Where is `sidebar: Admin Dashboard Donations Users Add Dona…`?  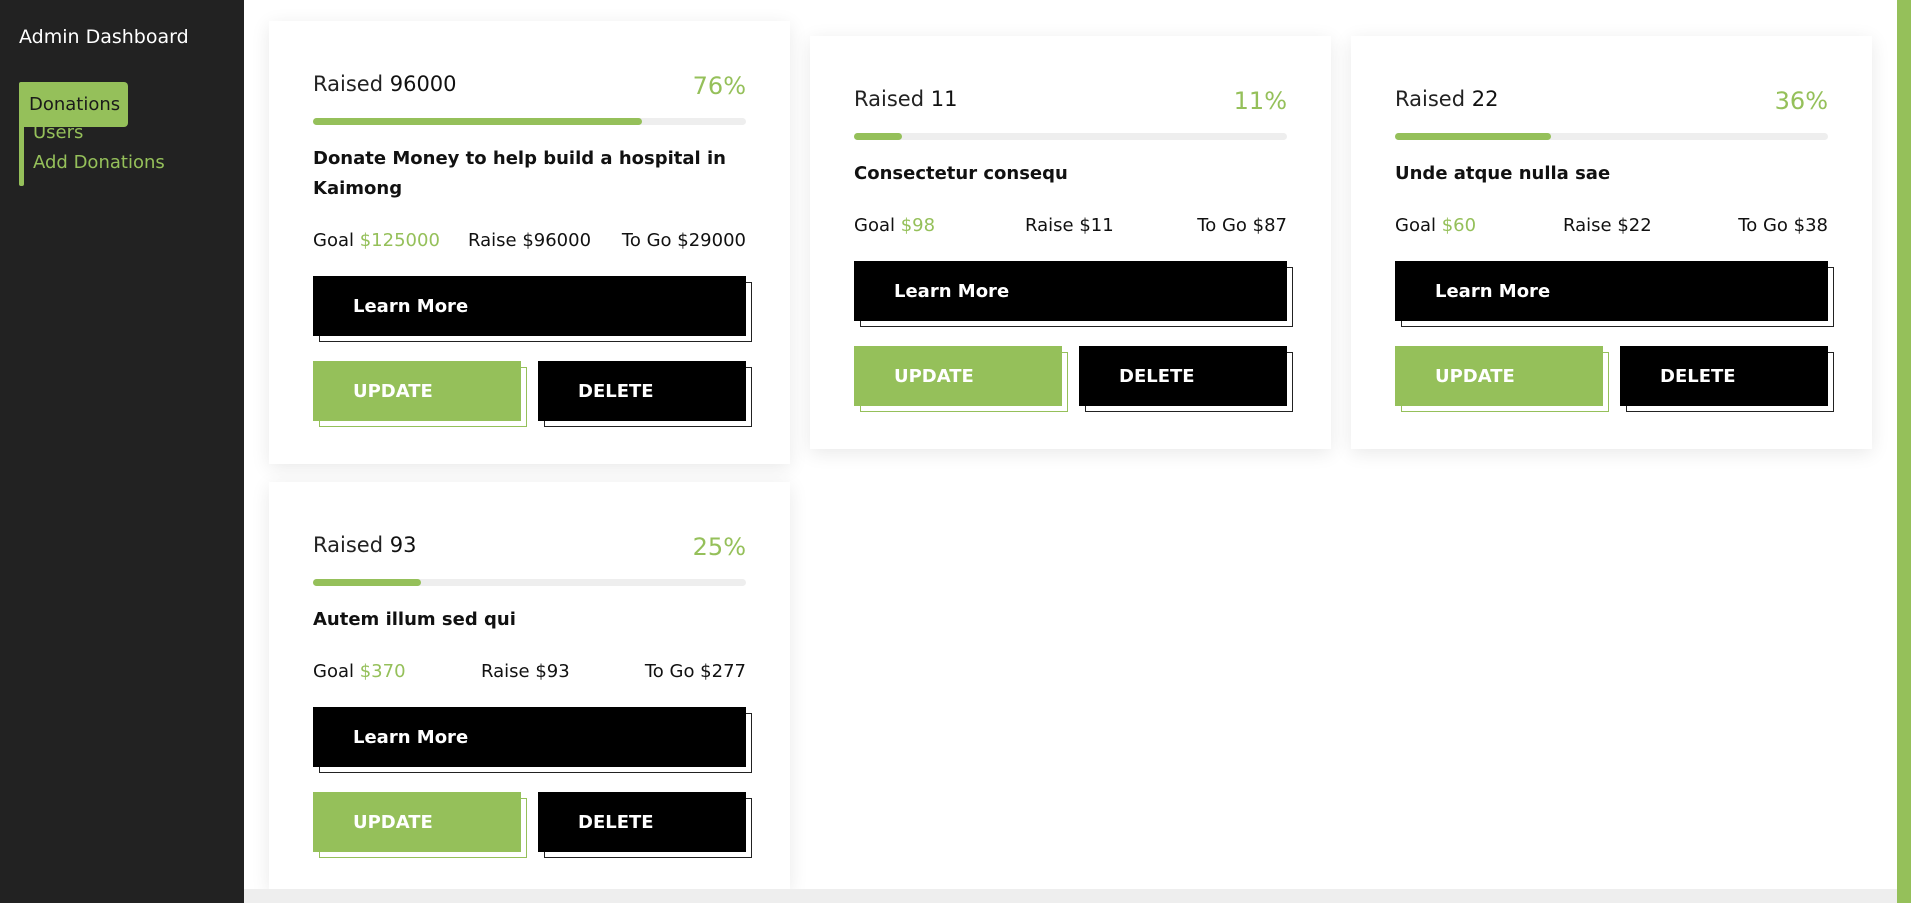 sidebar: Admin Dashboard Donations Users Add Dona… is located at coordinates (122, 451).